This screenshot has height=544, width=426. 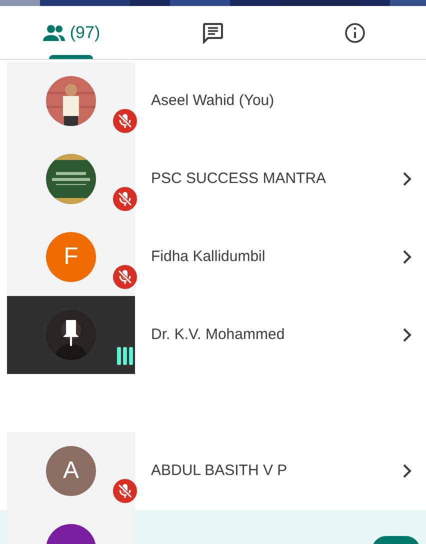 What do you see at coordinates (355, 33) in the screenshot?
I see `info-icon` at bounding box center [355, 33].